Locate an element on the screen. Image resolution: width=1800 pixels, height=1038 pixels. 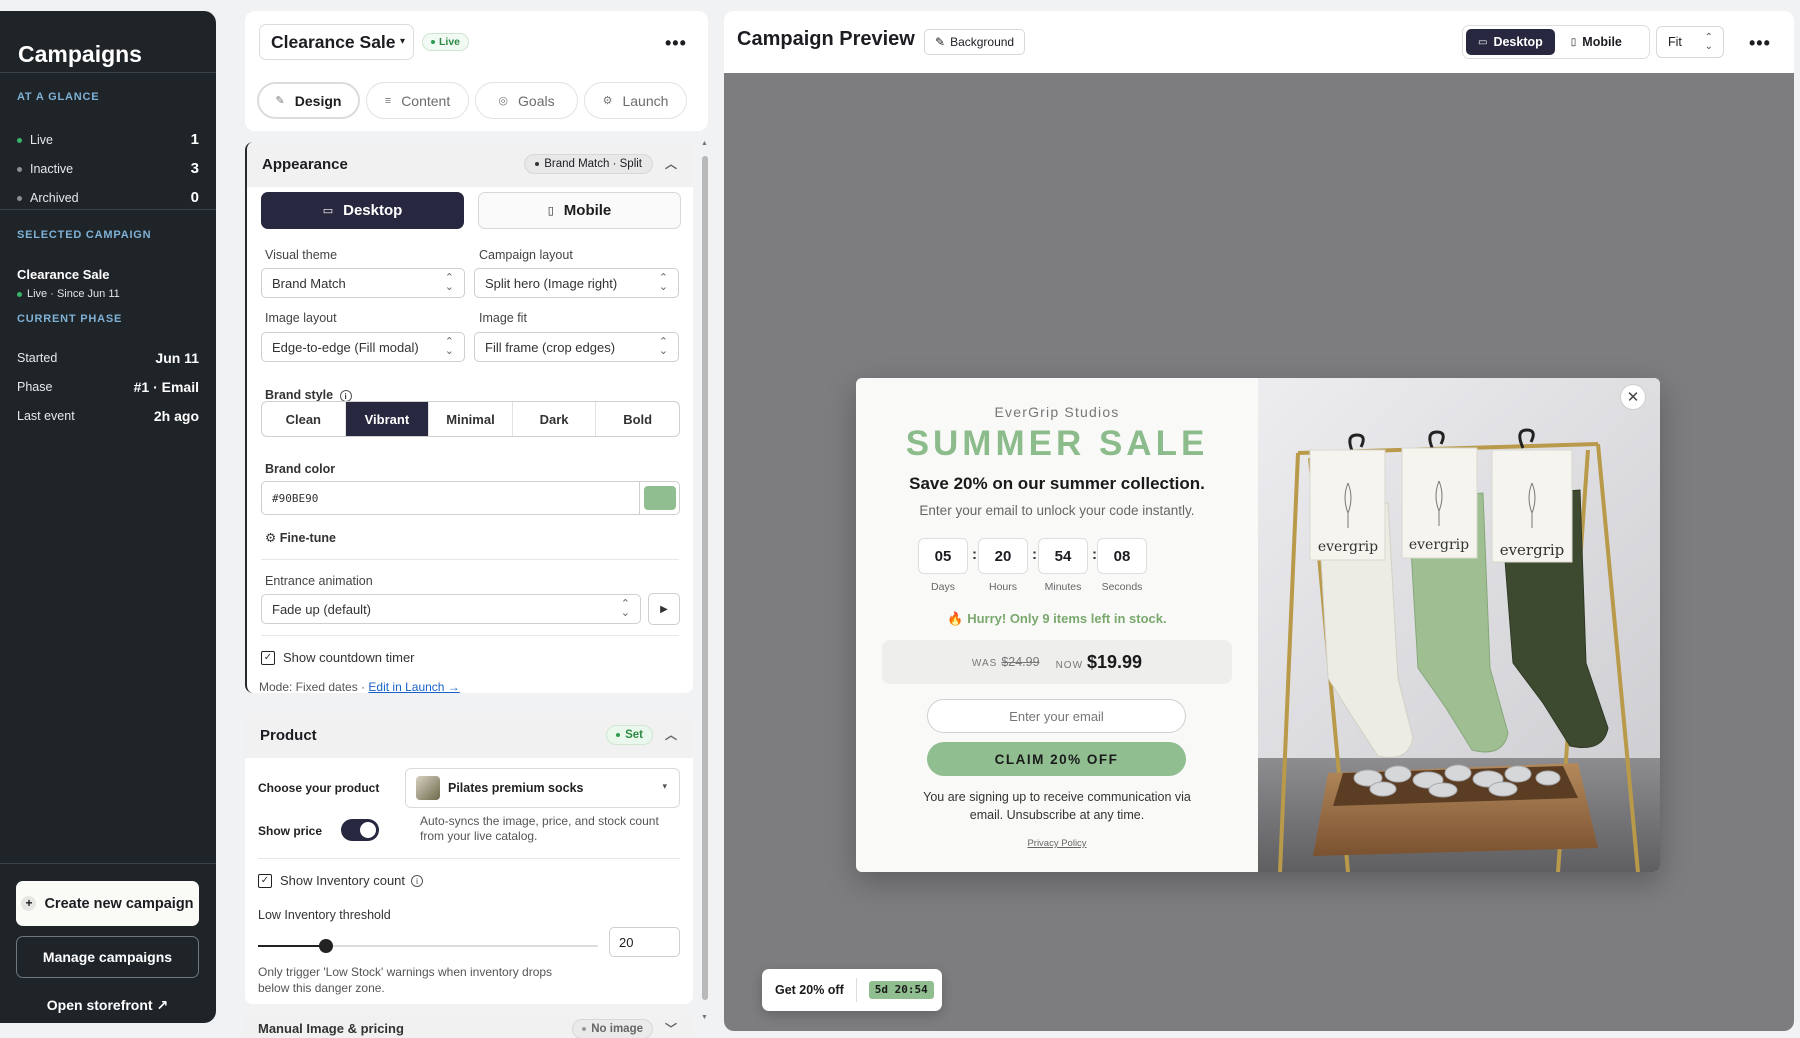
color-swatch is located at coordinates (659, 498).